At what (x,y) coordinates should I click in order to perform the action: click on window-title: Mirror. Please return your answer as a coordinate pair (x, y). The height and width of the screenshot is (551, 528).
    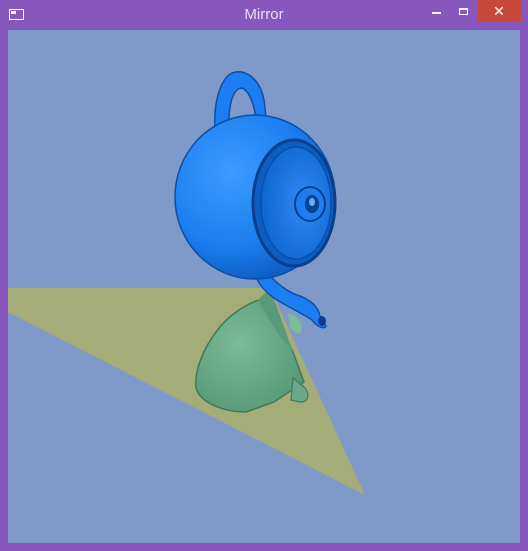
    Looking at the image, I should click on (264, 14).